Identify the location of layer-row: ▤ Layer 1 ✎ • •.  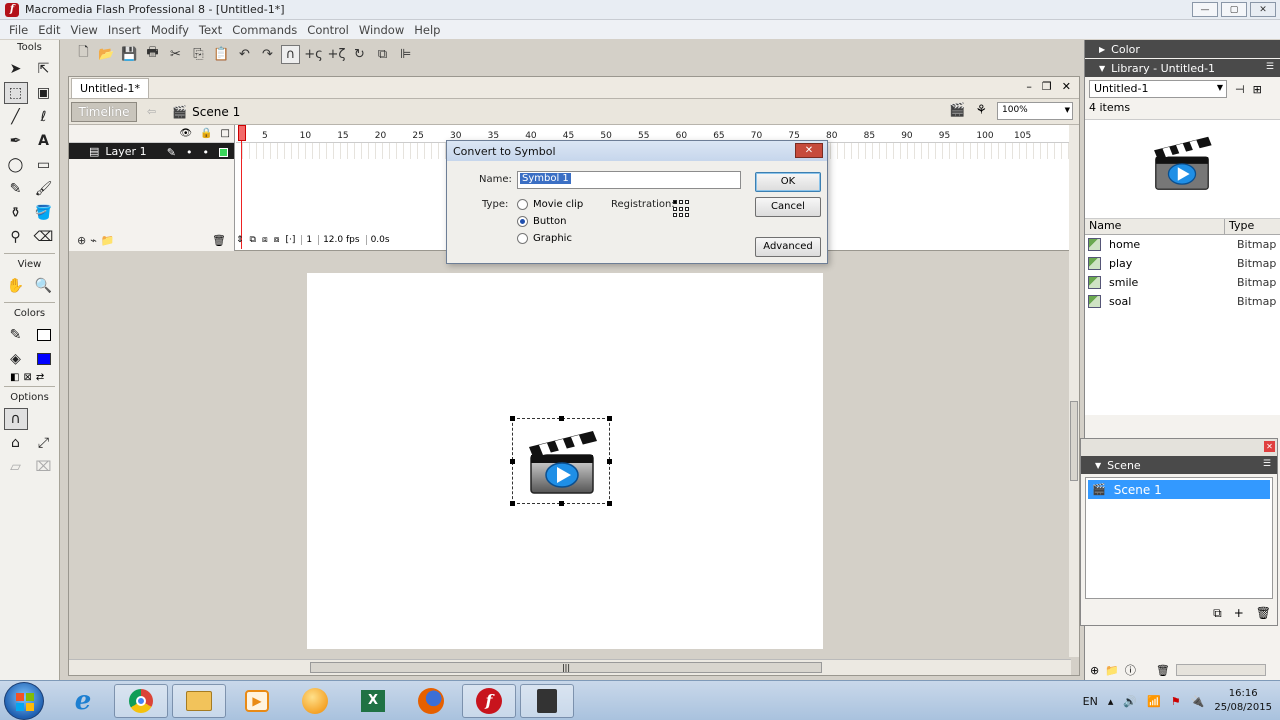
(151, 151).